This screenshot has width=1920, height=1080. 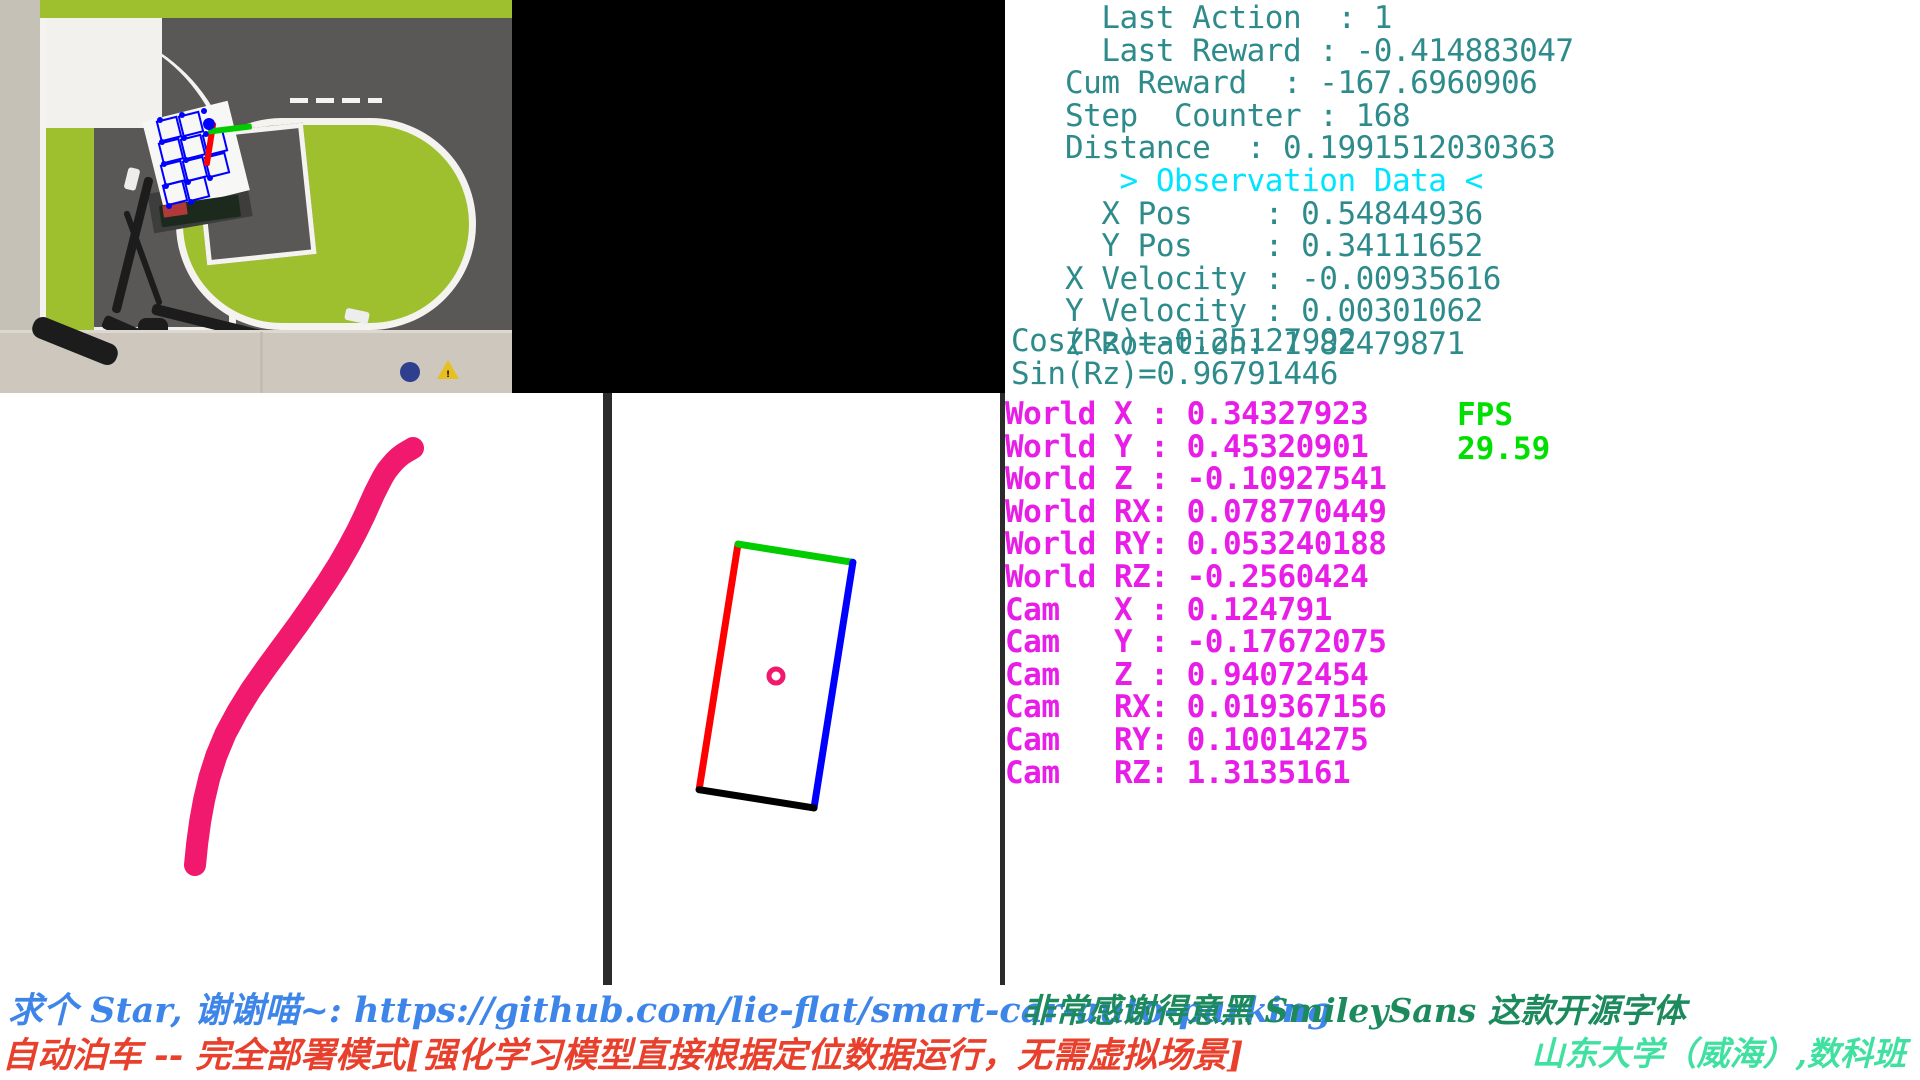 I want to click on pose-row-cam-ry: Cam RY: 0.10014275, so click(x=1187, y=739).